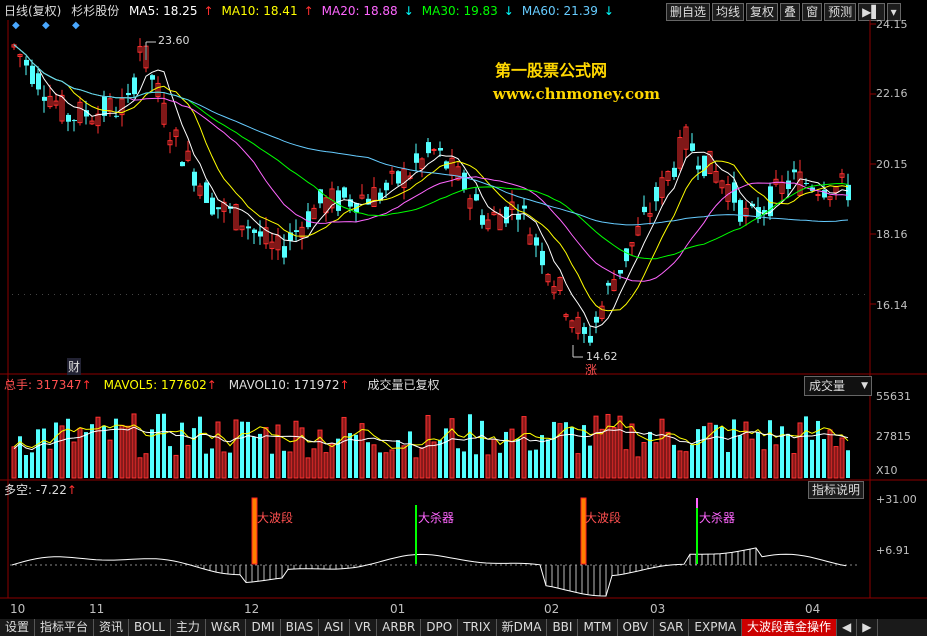 The height and width of the screenshot is (636, 927). I want to click on tab-obv: OBV, so click(636, 627).